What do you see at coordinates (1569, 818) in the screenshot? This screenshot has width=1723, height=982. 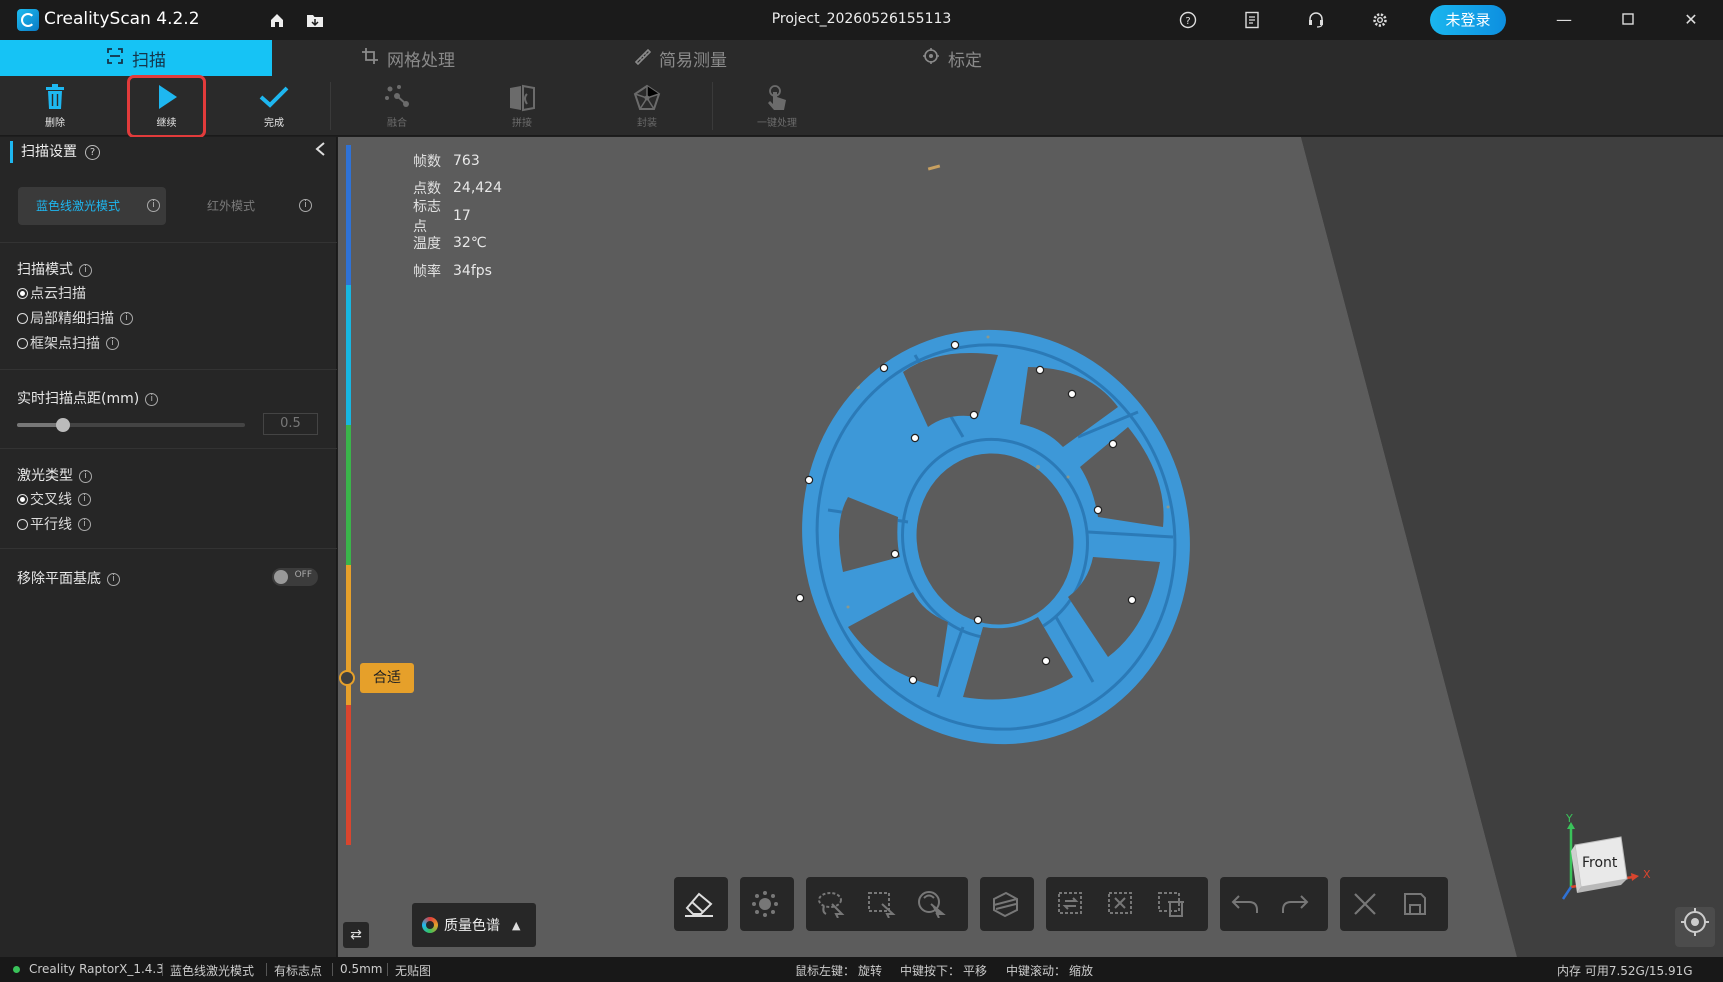 I see `axis-y-label: Y` at bounding box center [1569, 818].